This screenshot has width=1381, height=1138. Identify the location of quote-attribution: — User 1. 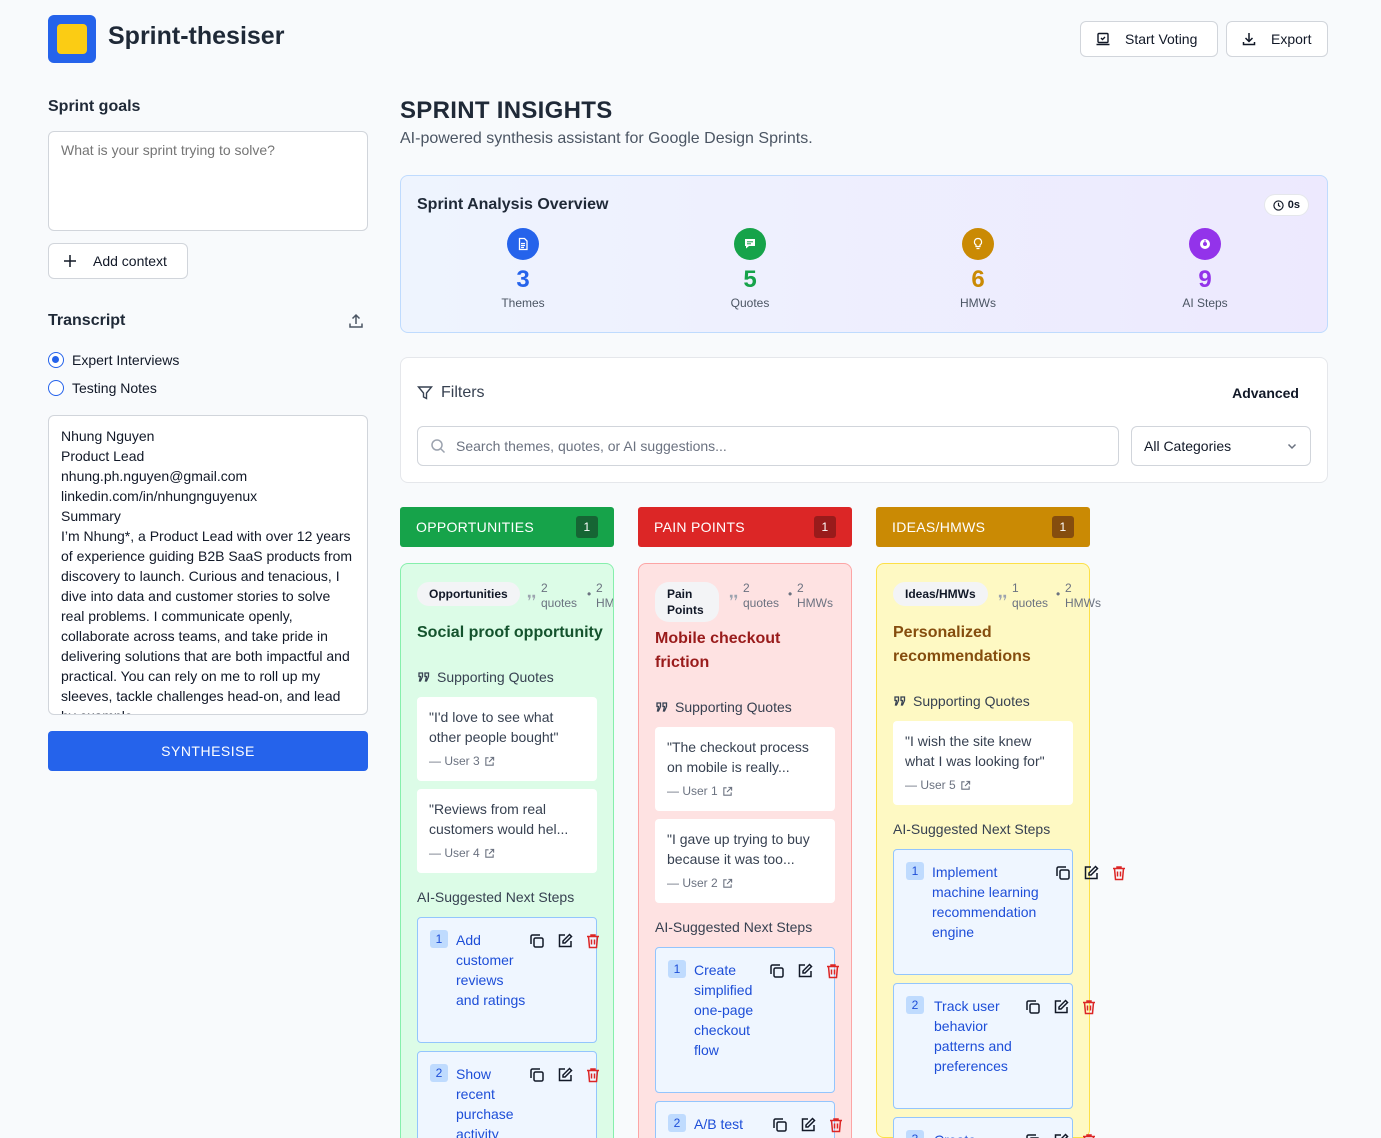
(745, 791).